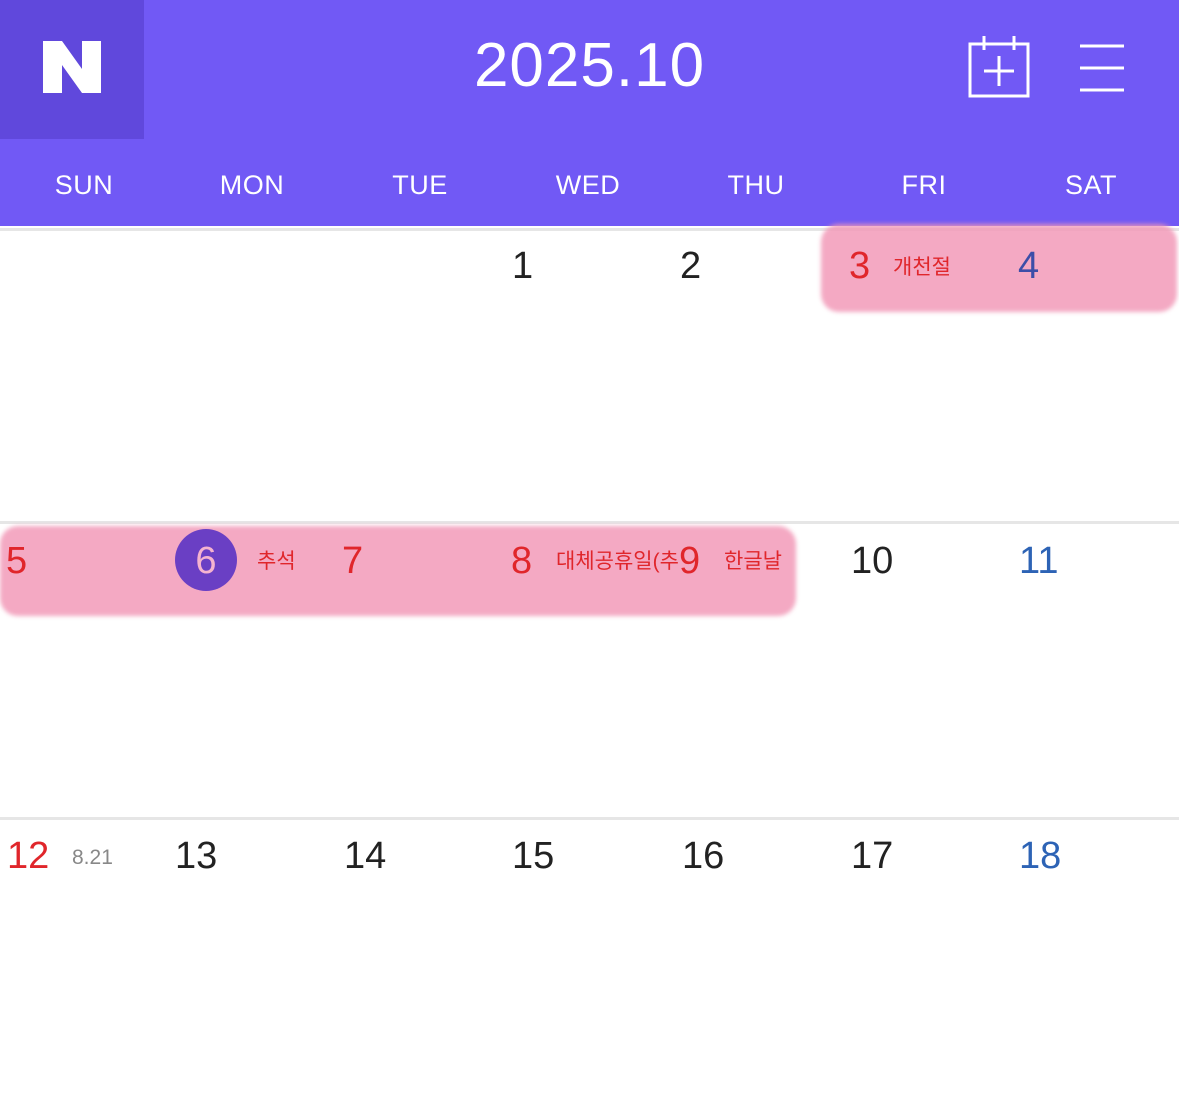 Image resolution: width=1179 pixels, height=1111 pixels. What do you see at coordinates (588, 185) in the screenshot?
I see `weekday-wed: WED` at bounding box center [588, 185].